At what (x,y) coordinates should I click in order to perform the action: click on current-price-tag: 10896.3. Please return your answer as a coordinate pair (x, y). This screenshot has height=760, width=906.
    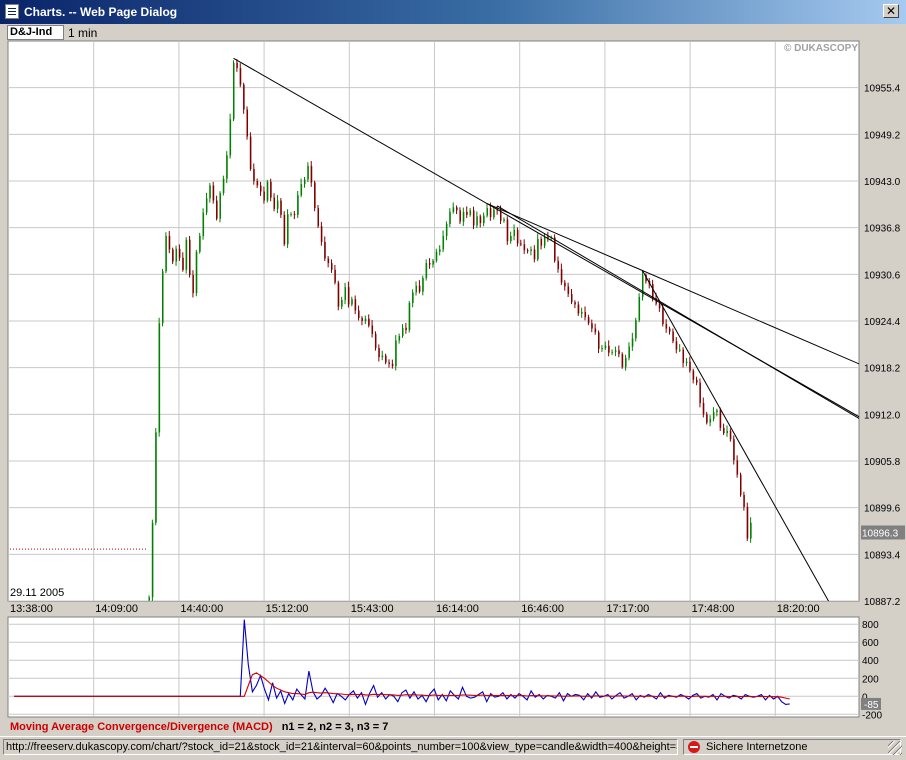
    Looking at the image, I should click on (883, 533).